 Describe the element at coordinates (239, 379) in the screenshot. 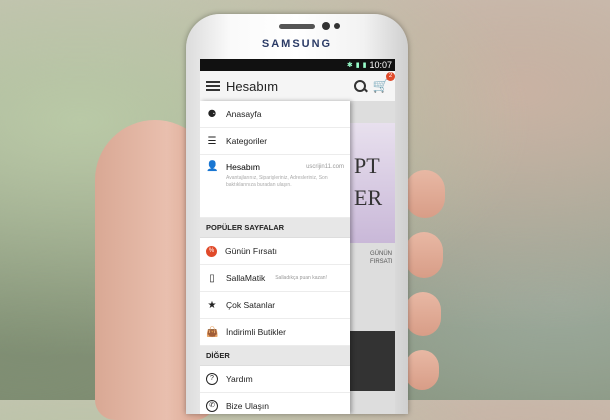

I see `drawer-item-label: Yardım` at that location.